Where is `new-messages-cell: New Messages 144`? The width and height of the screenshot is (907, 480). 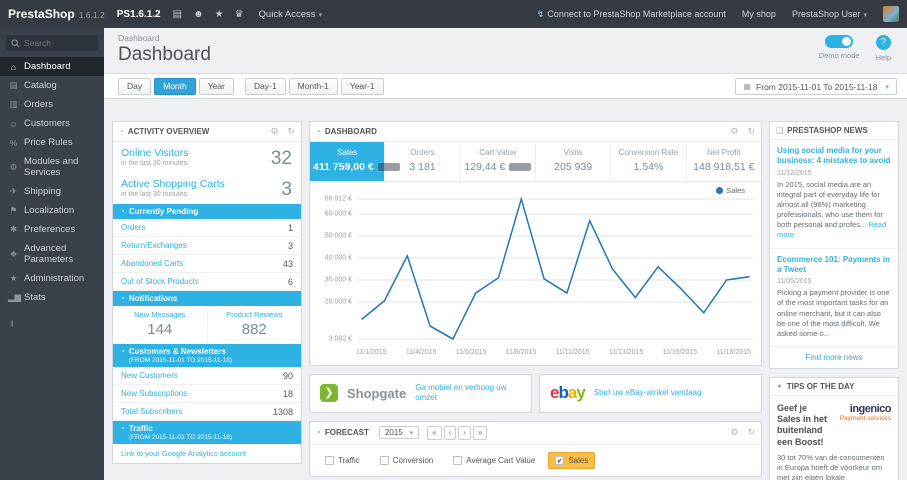 new-messages-cell: New Messages 144 is located at coordinates (160, 325).